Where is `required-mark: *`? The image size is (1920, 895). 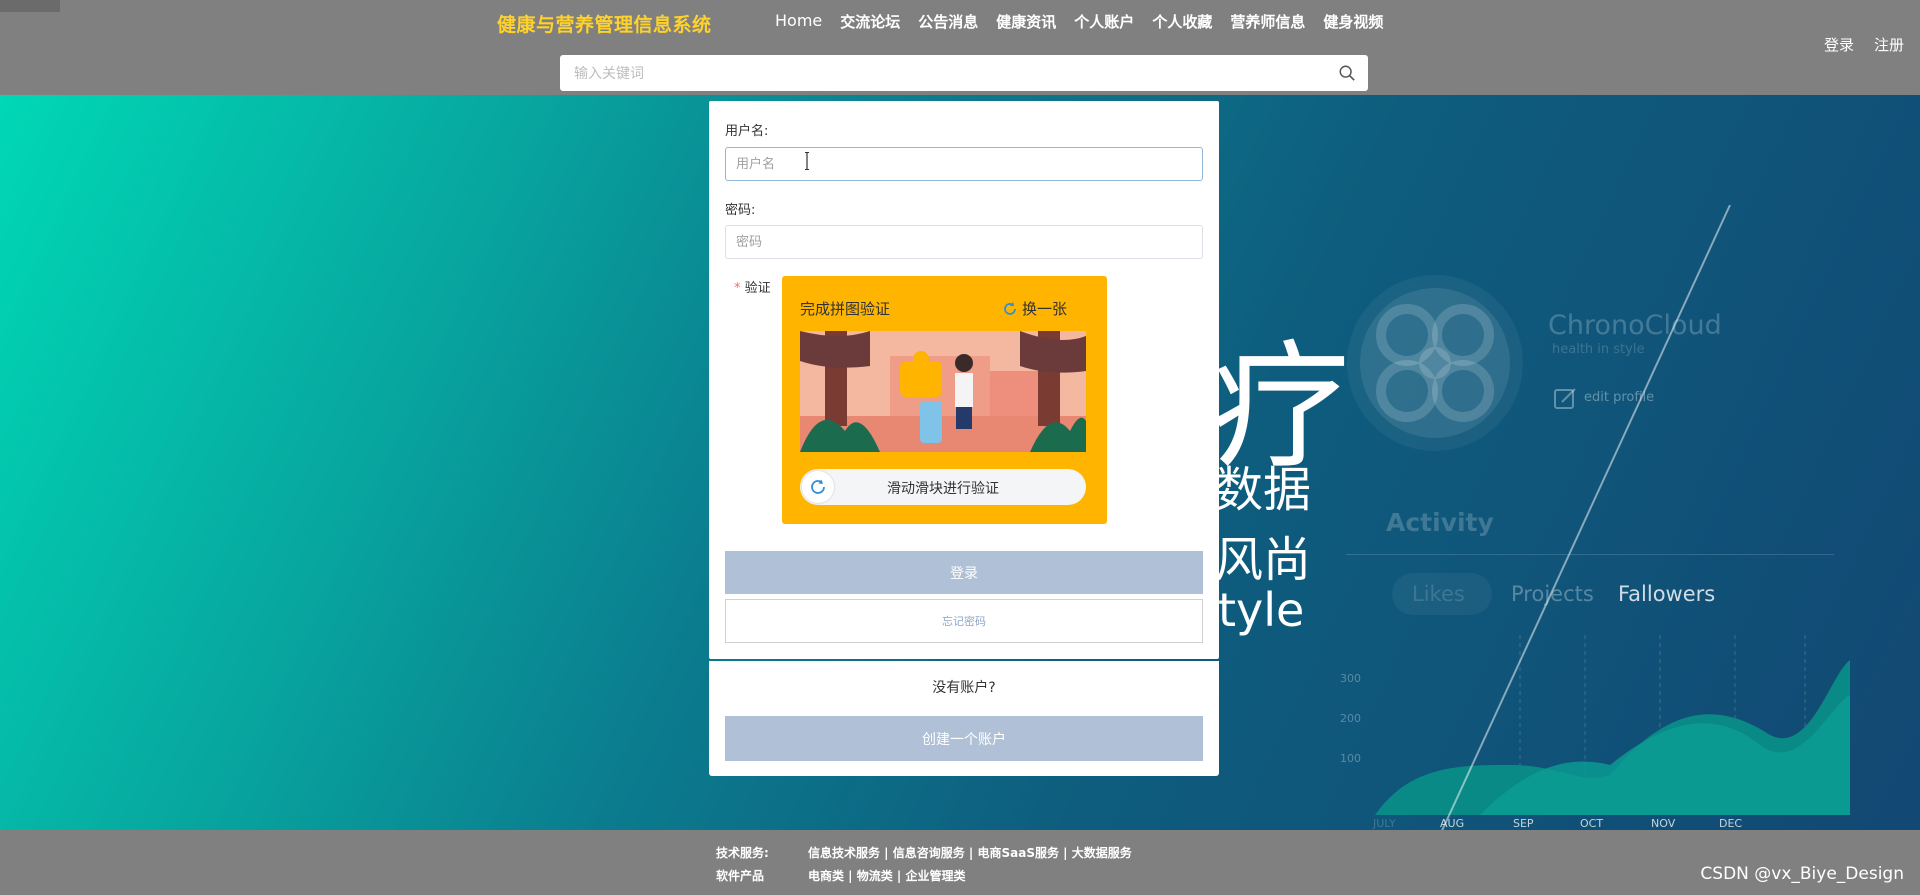 required-mark: * is located at coordinates (737, 288).